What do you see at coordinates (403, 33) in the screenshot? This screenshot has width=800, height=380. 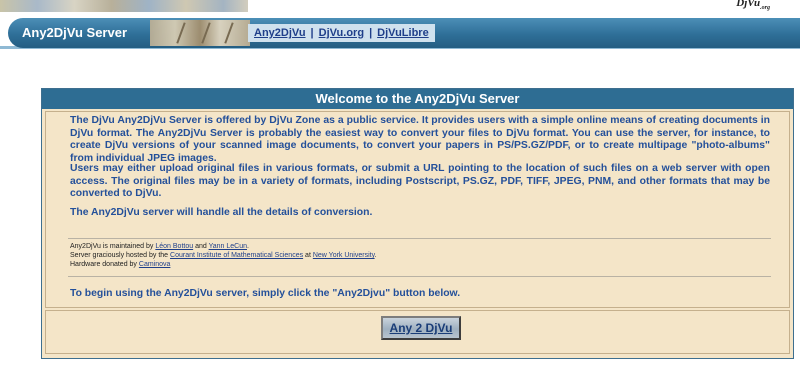 I see `nav-link-djvulibre: DjVuLibre` at bounding box center [403, 33].